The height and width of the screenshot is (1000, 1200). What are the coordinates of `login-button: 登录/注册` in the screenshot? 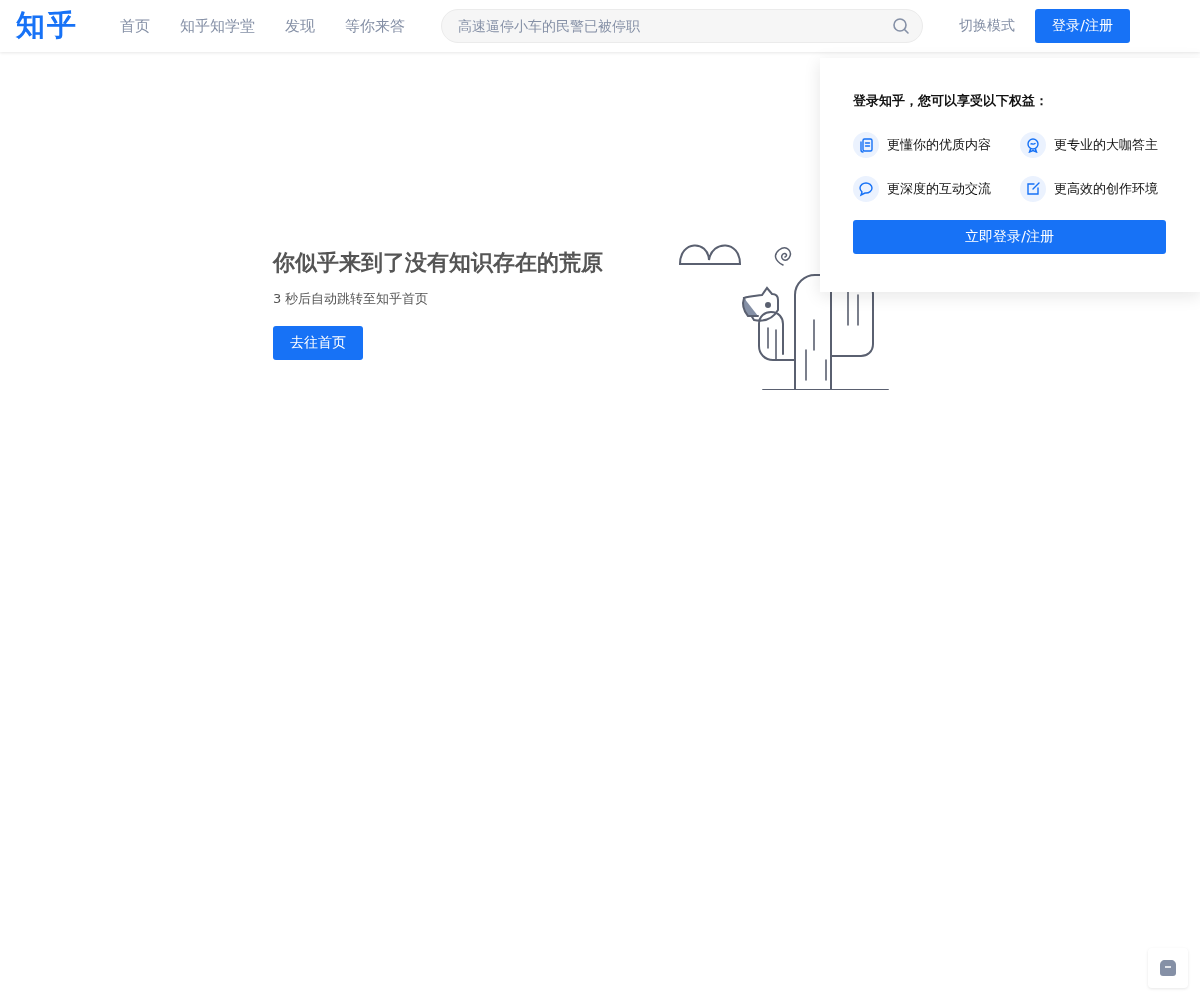 It's located at (1082, 26).